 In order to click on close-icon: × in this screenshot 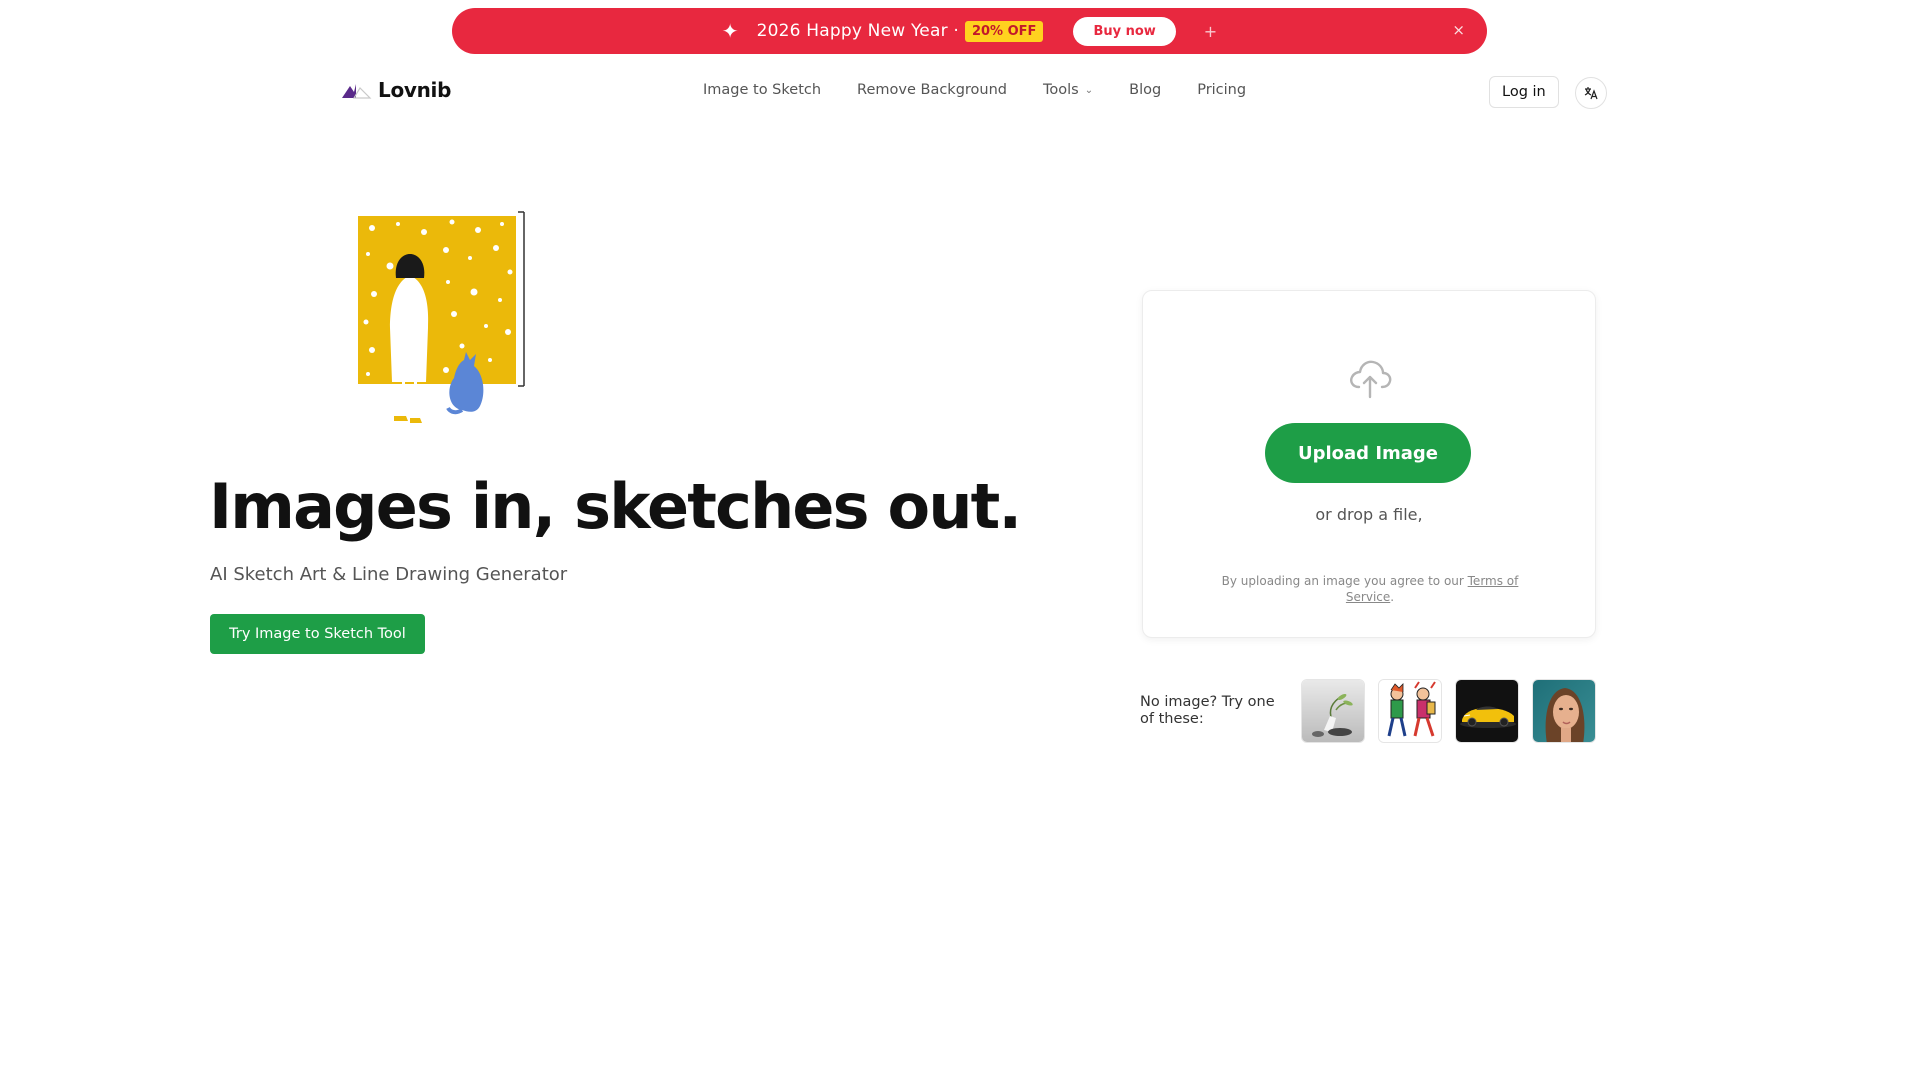, I will do `click(1458, 30)`.